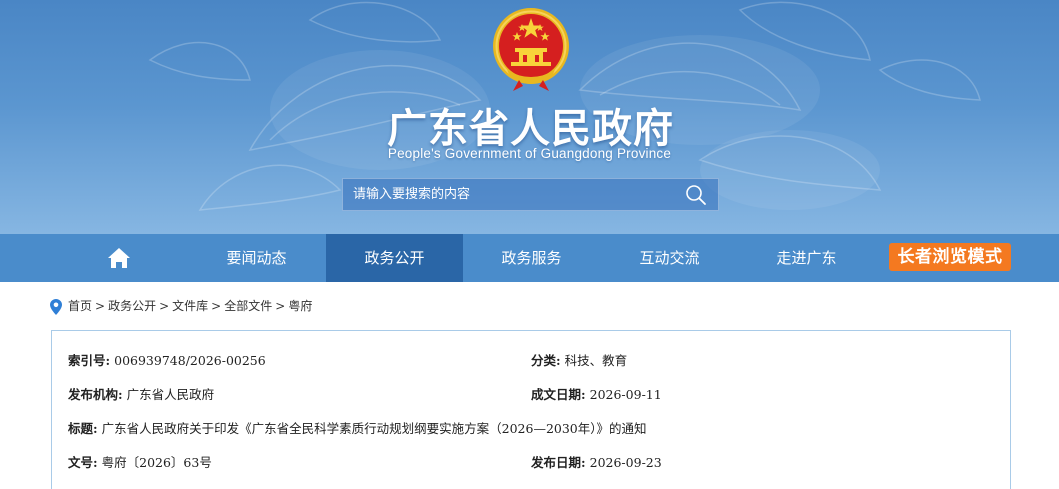 This screenshot has width=1059, height=489. I want to click on home-icon, so click(119, 258).